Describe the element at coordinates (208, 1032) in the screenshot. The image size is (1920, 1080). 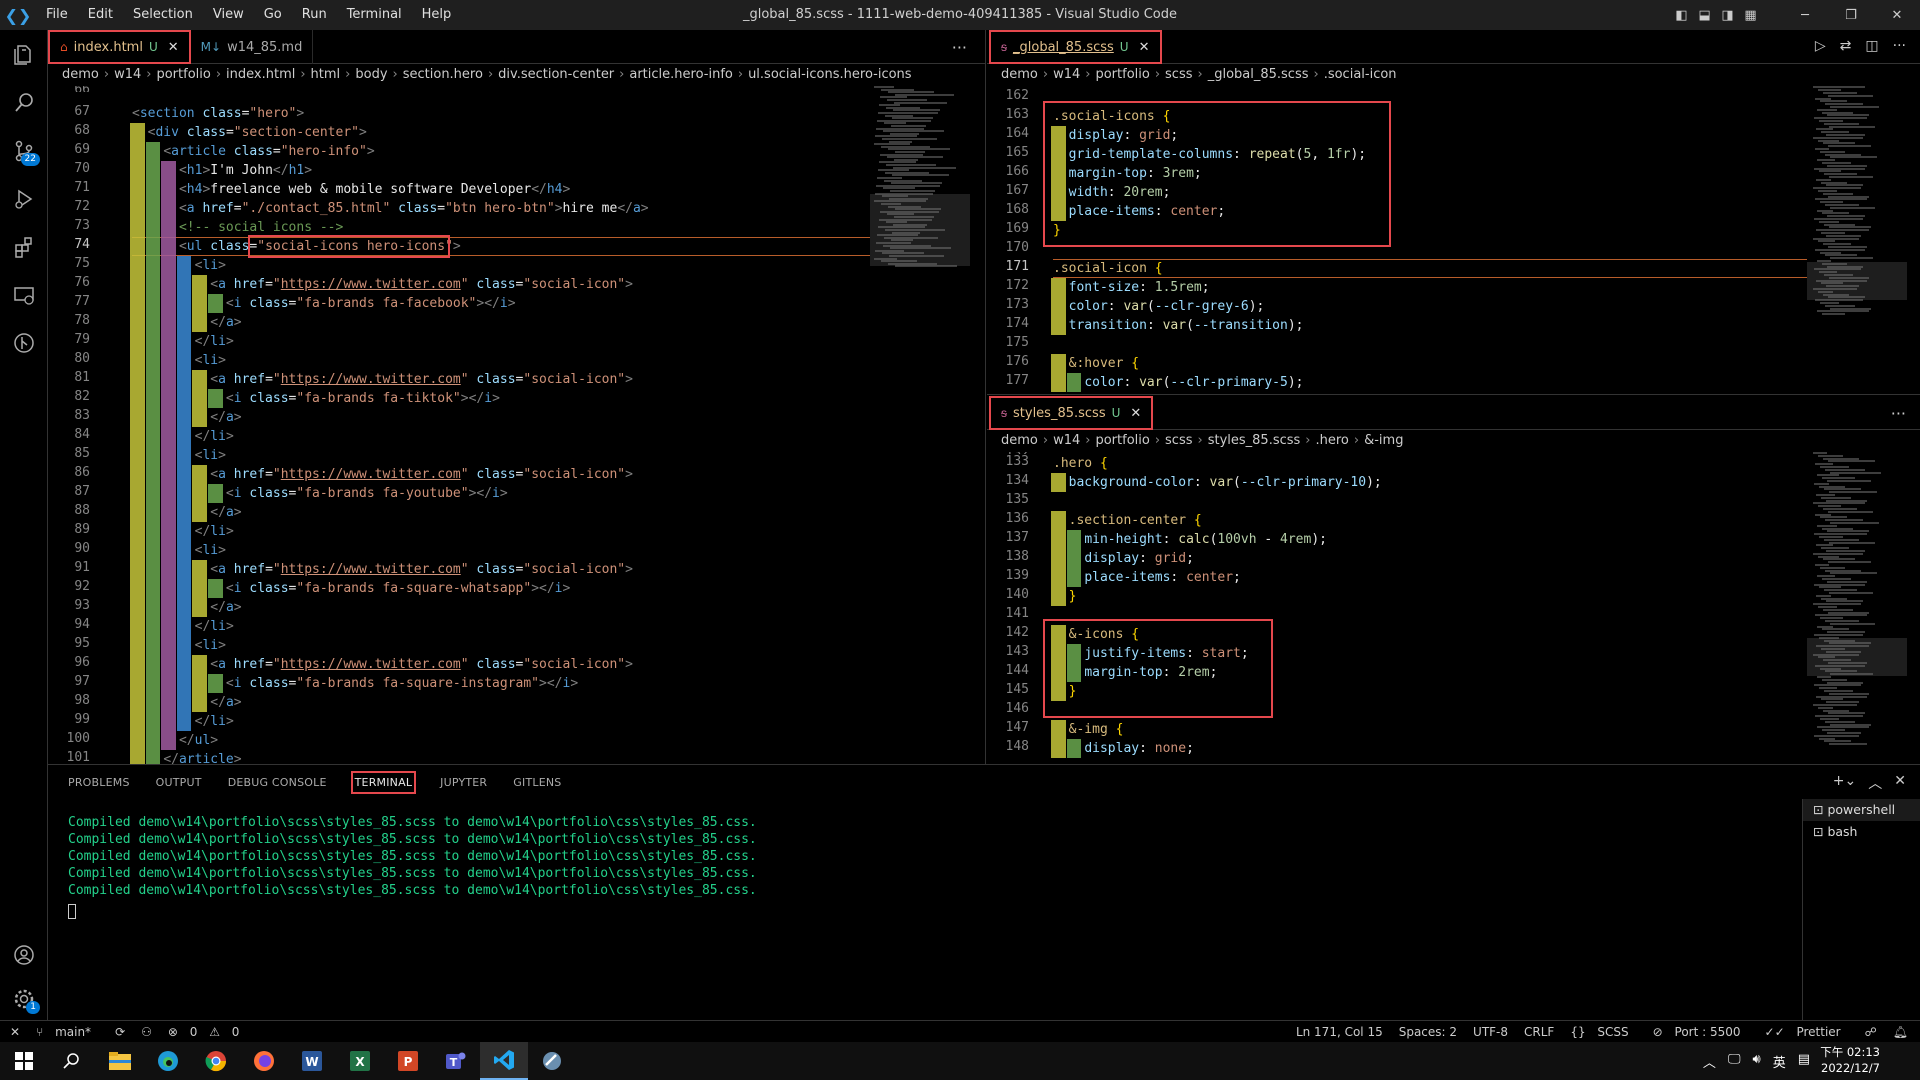
I see `problems-indicator: ⊗ 0 ⚠ 0` at that location.